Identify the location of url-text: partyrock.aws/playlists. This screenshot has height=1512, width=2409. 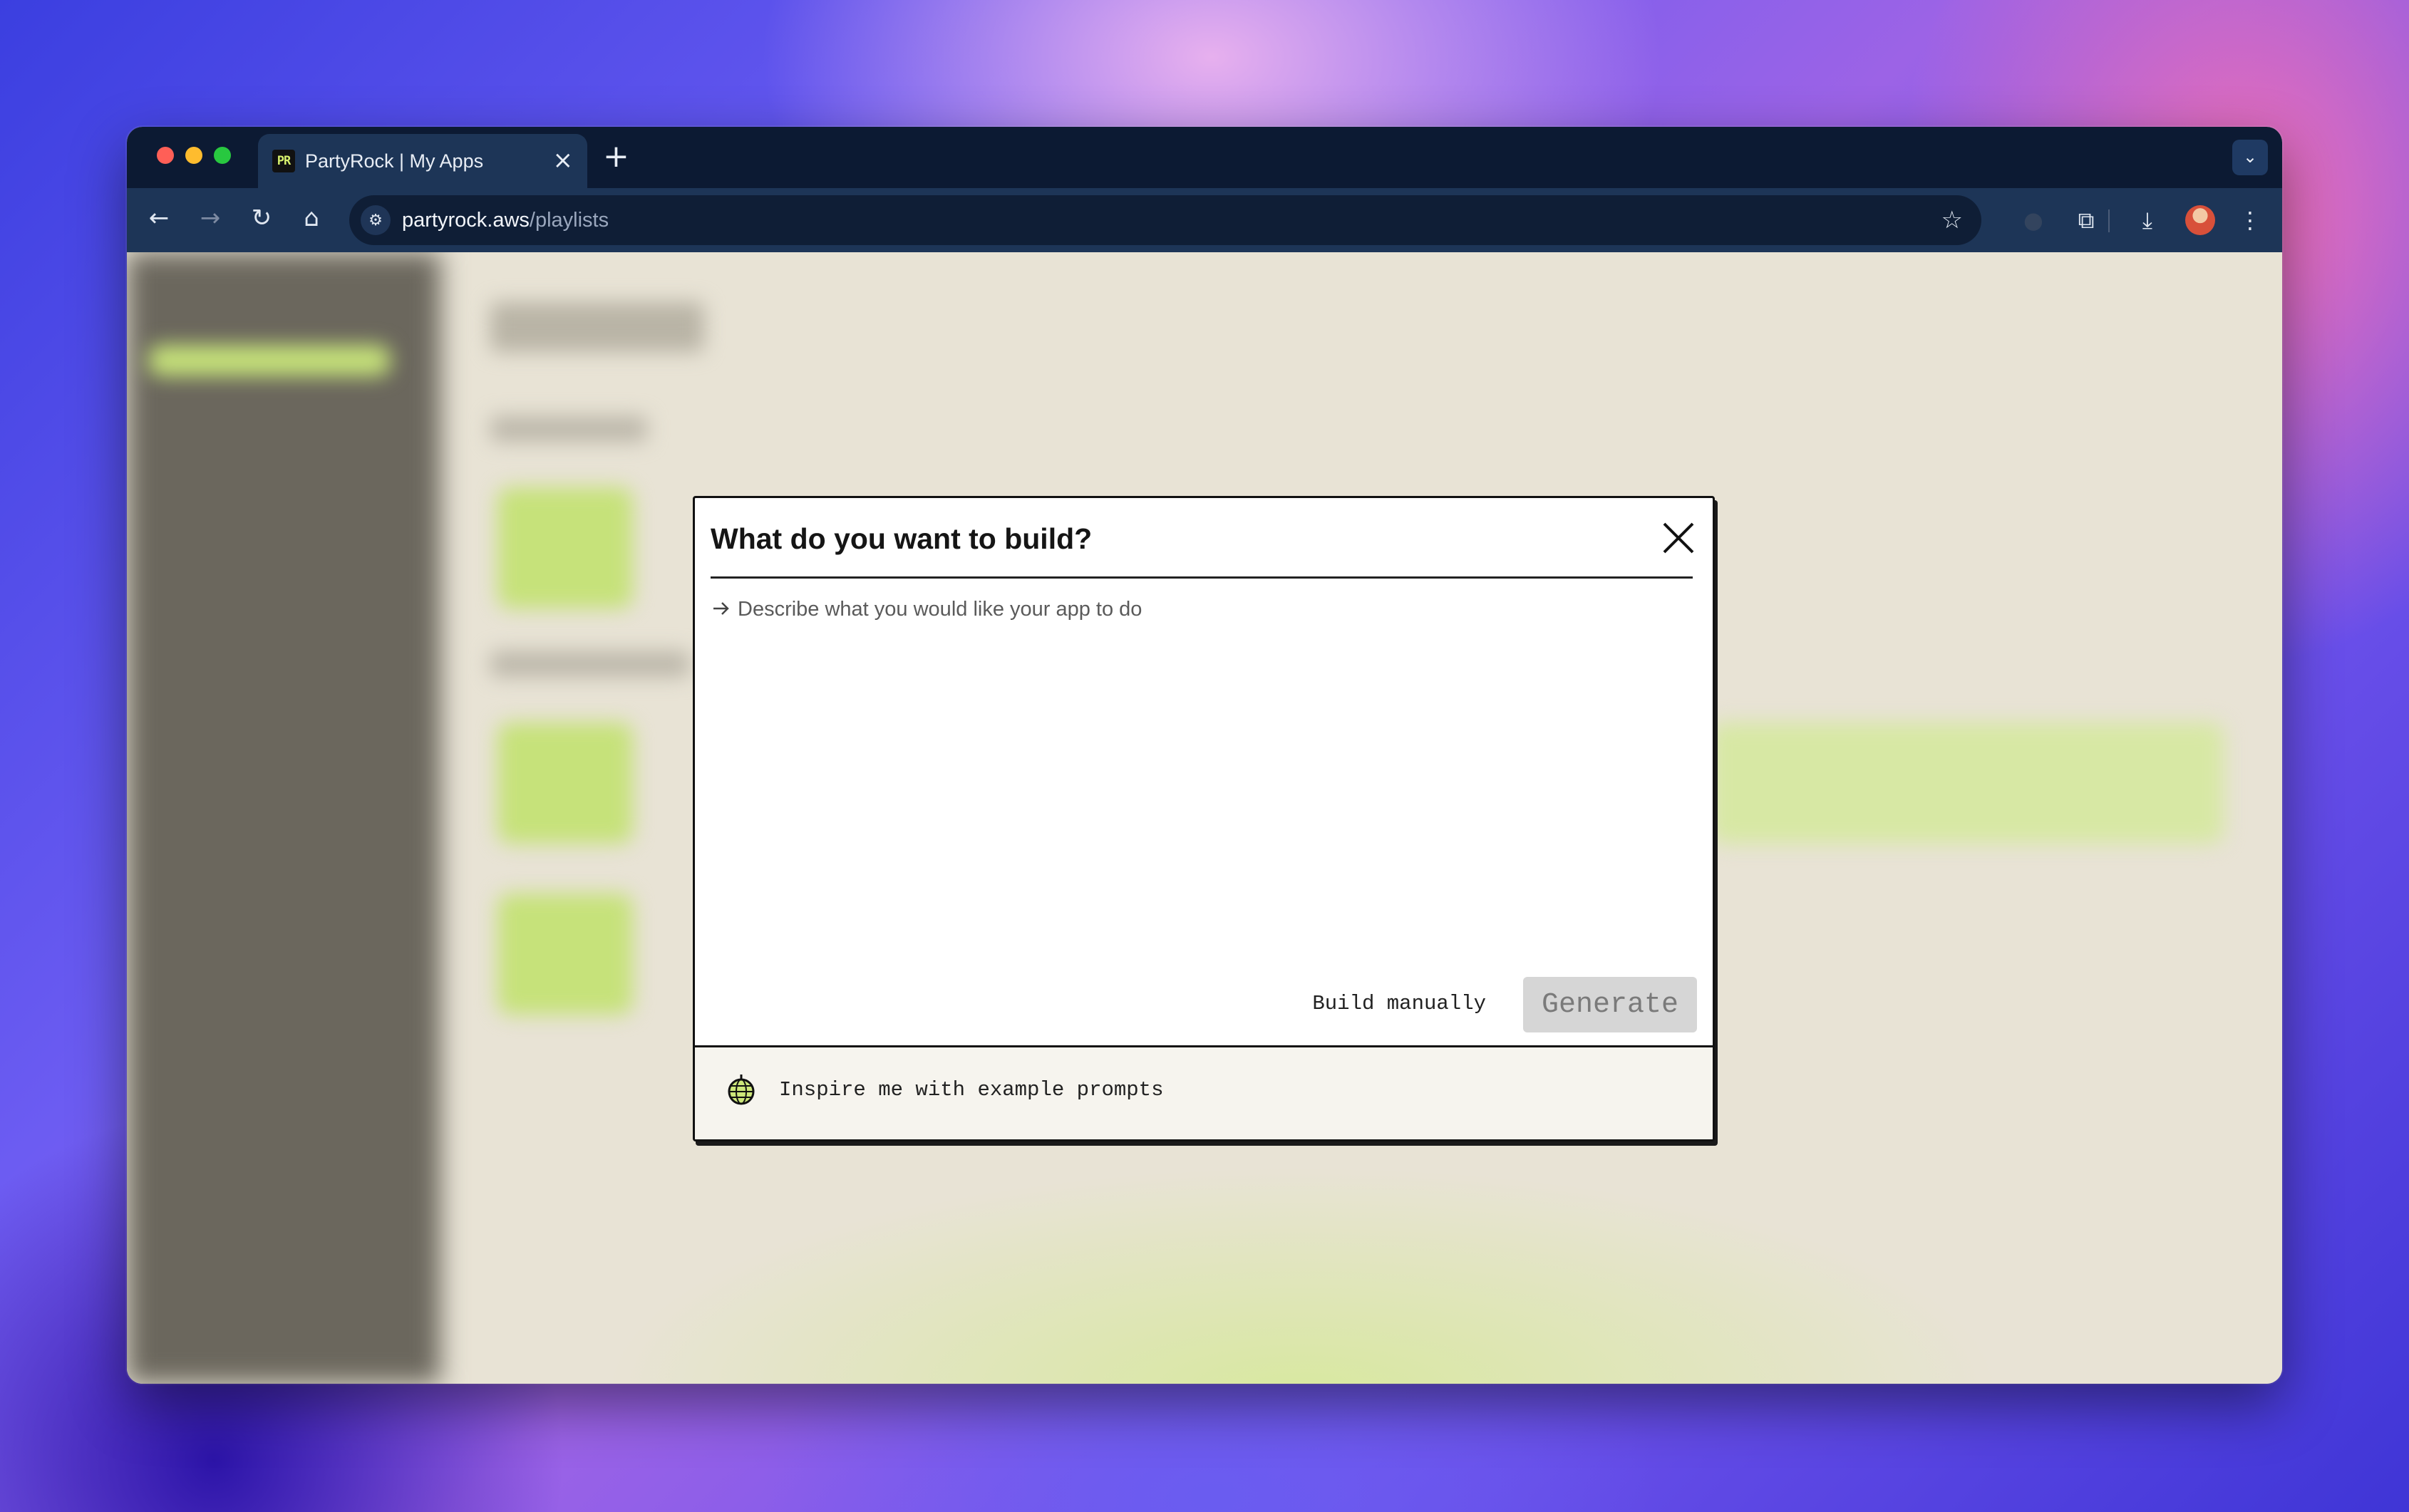
(505, 220).